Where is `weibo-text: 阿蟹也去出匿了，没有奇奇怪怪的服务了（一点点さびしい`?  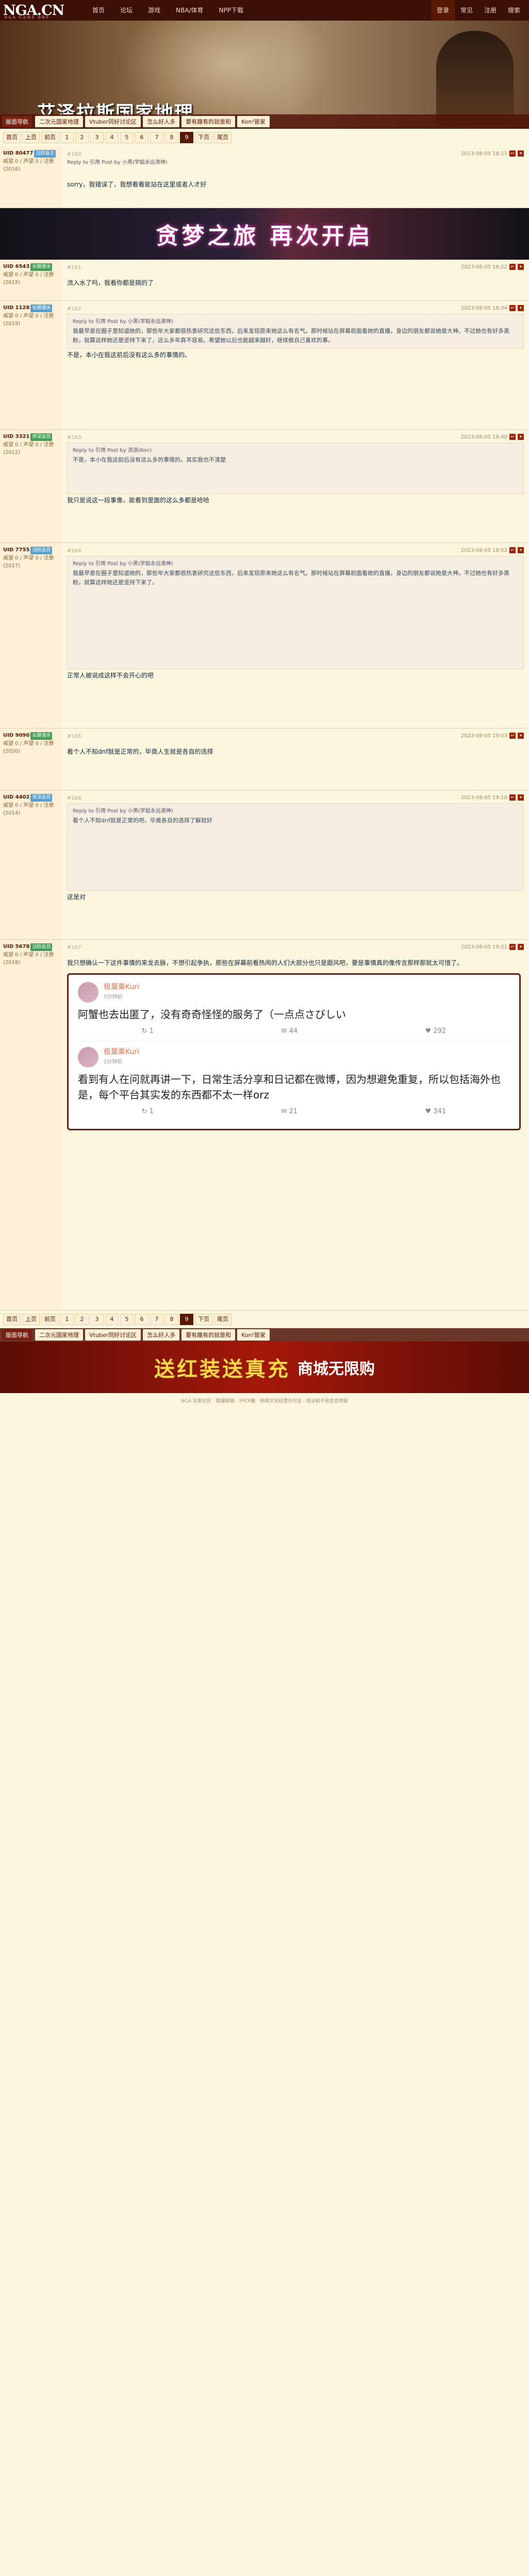 weibo-text: 阿蟹也去出匿了，没有奇奇怪怪的服务了（一点点さびしい is located at coordinates (212, 1014).